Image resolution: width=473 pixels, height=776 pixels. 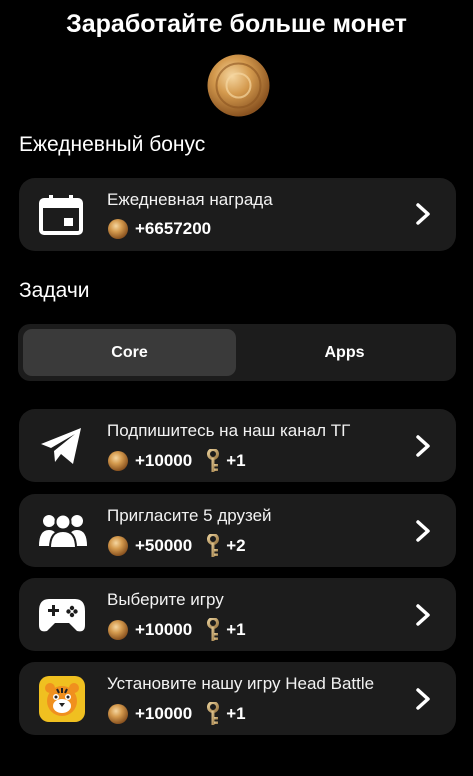 I want to click on page-title: Заработайте больше монет, so click(x=236, y=24).